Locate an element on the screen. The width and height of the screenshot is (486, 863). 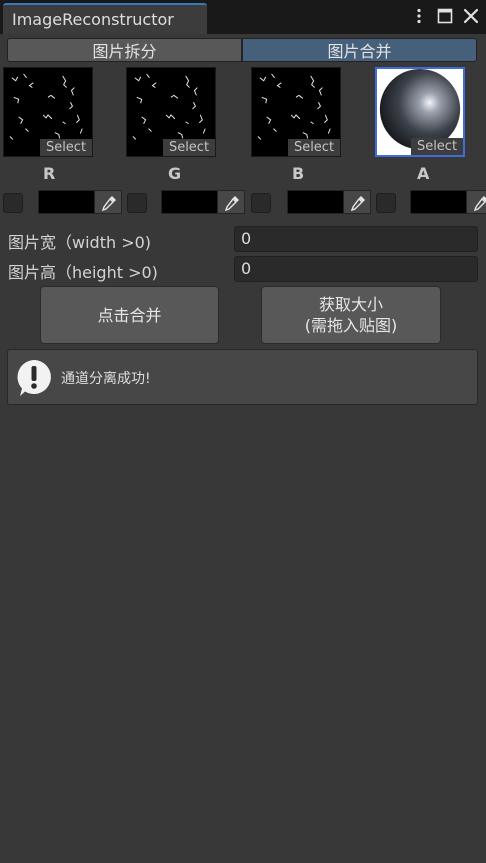
status-message-text: 通道分离成功! is located at coordinates (106, 379).